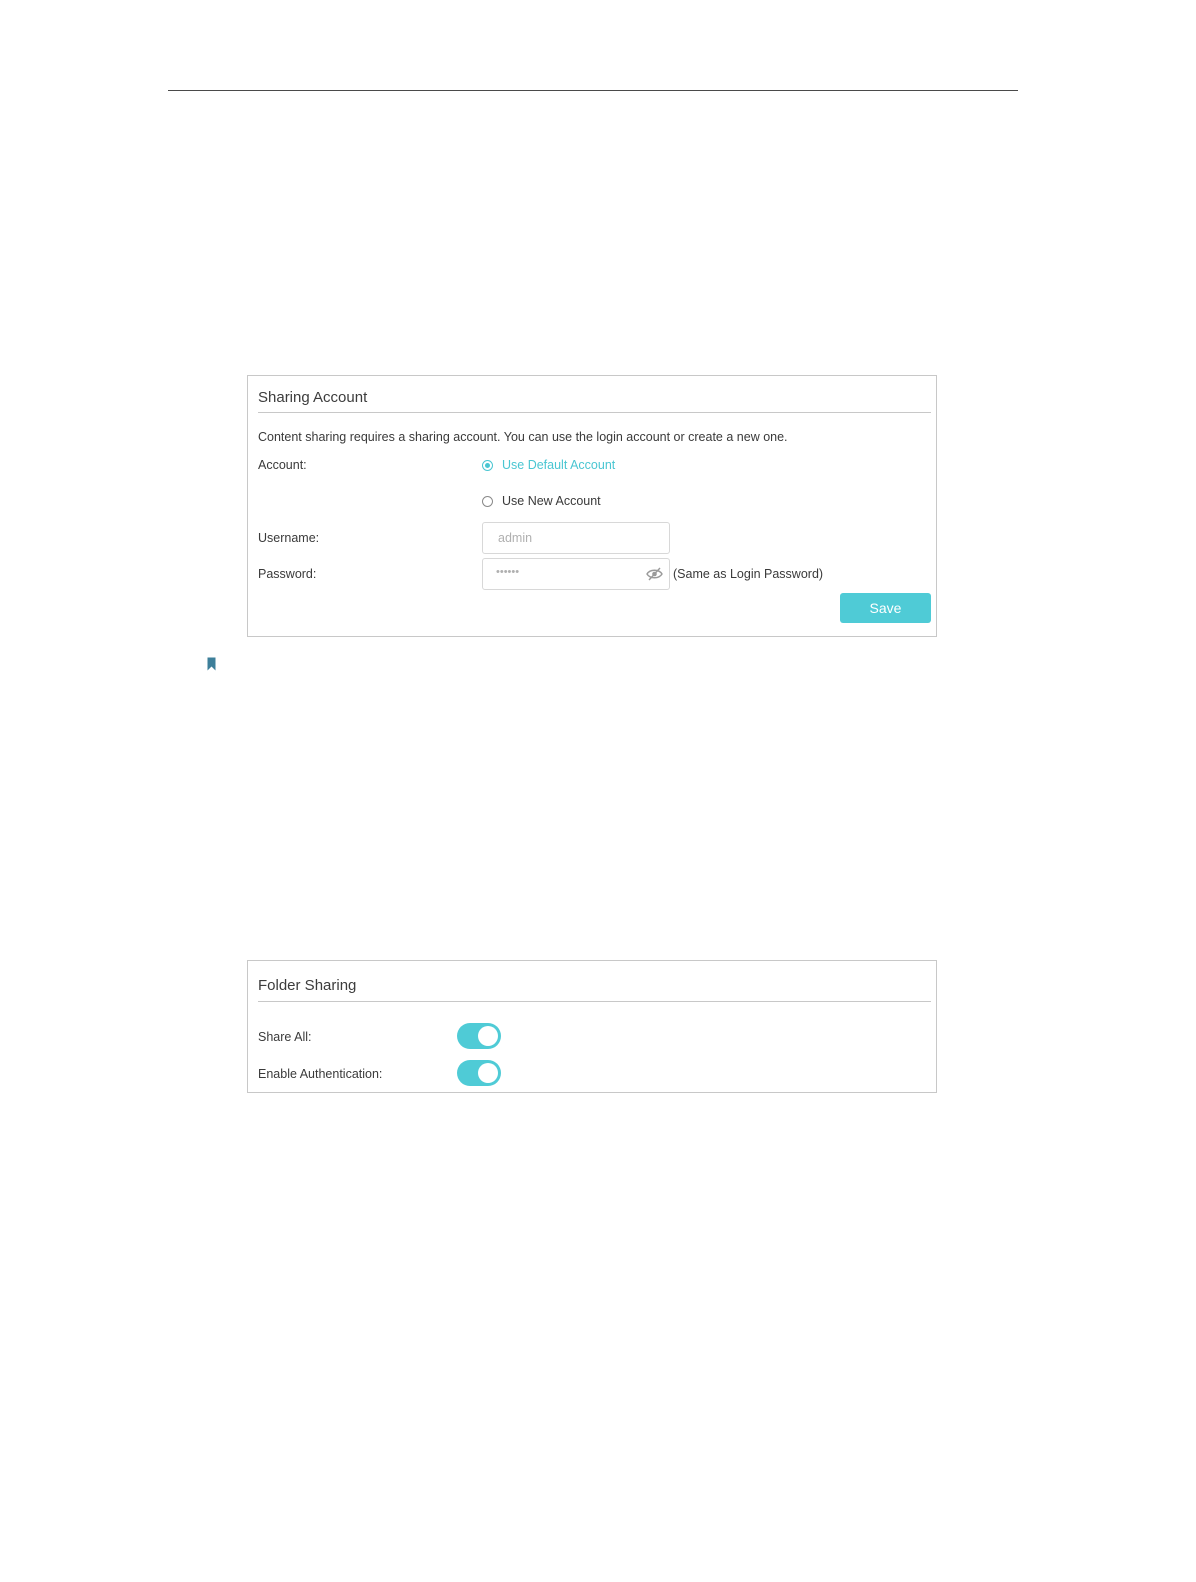  Describe the element at coordinates (211, 664) in the screenshot. I see `note-bookmark-icon` at that location.